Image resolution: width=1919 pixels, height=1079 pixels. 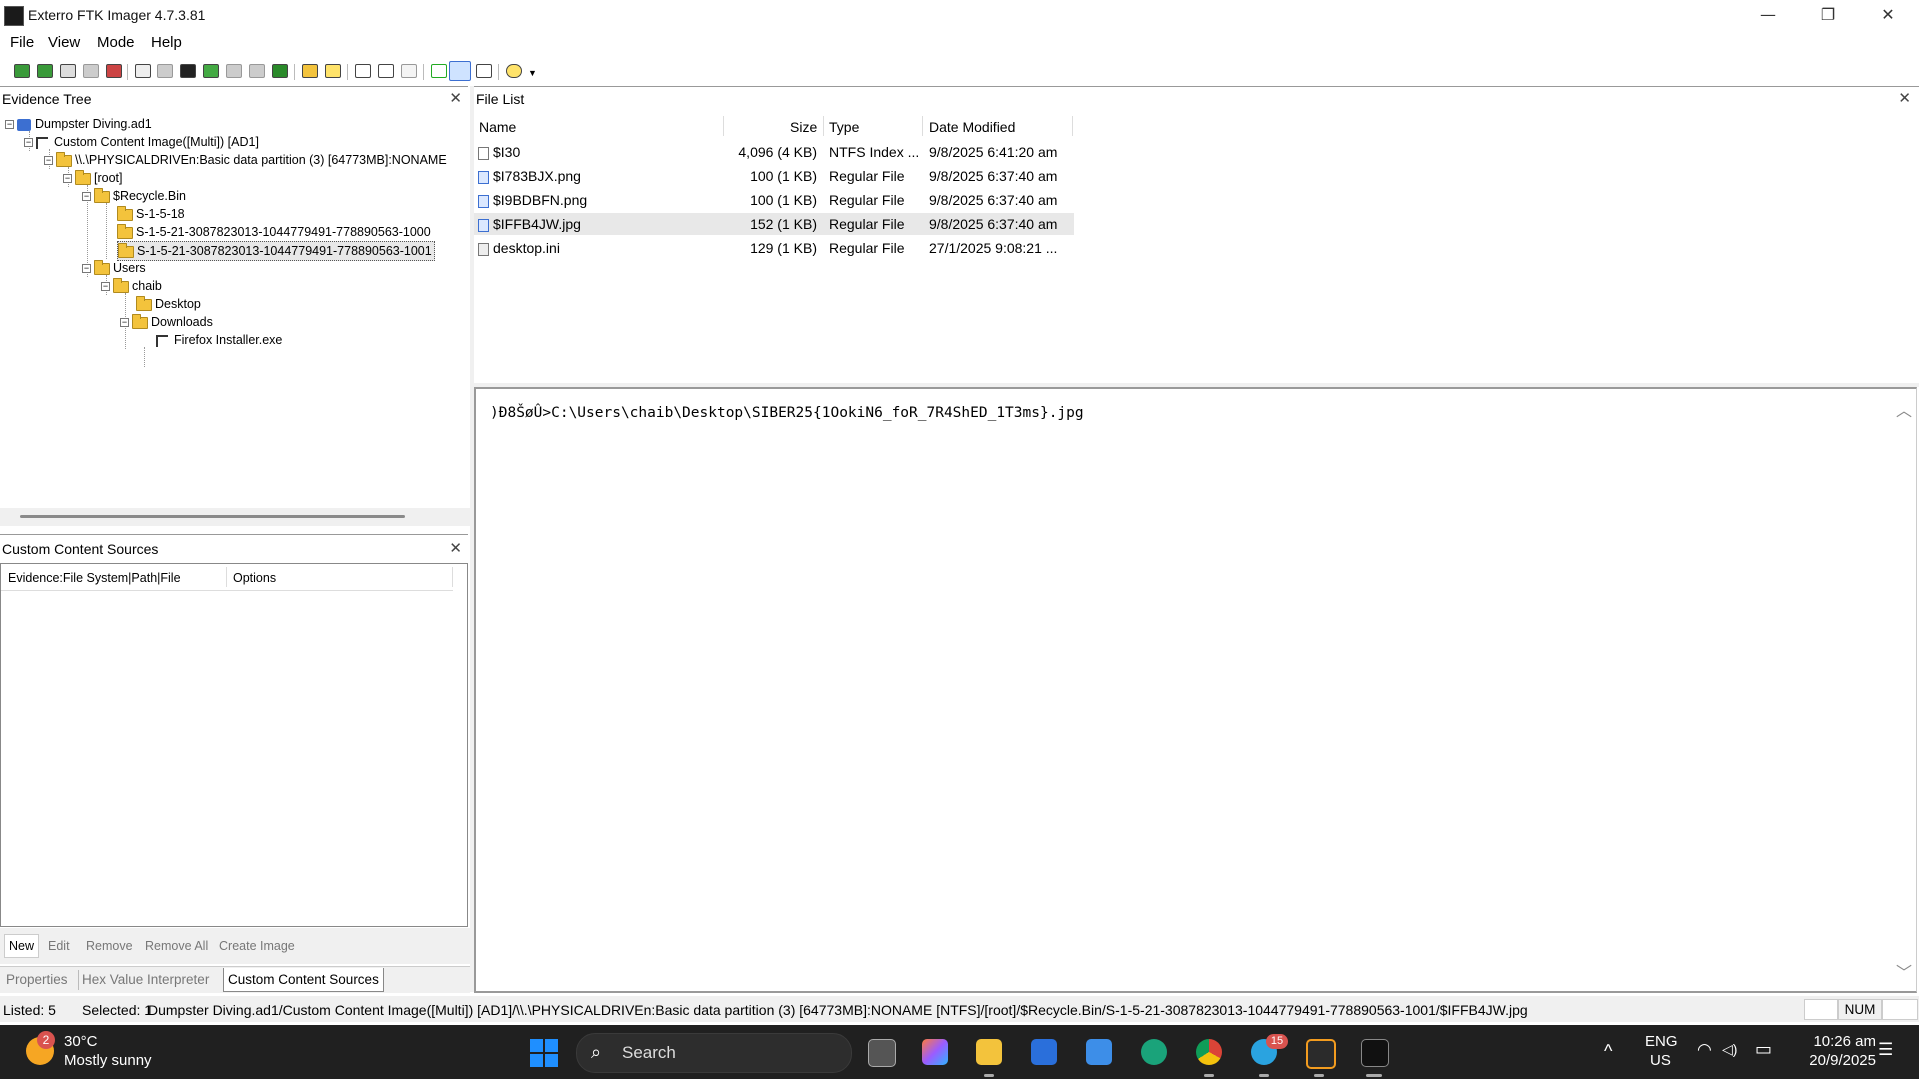 What do you see at coordinates (386, 71) in the screenshot?
I see `export-file-hash-icon` at bounding box center [386, 71].